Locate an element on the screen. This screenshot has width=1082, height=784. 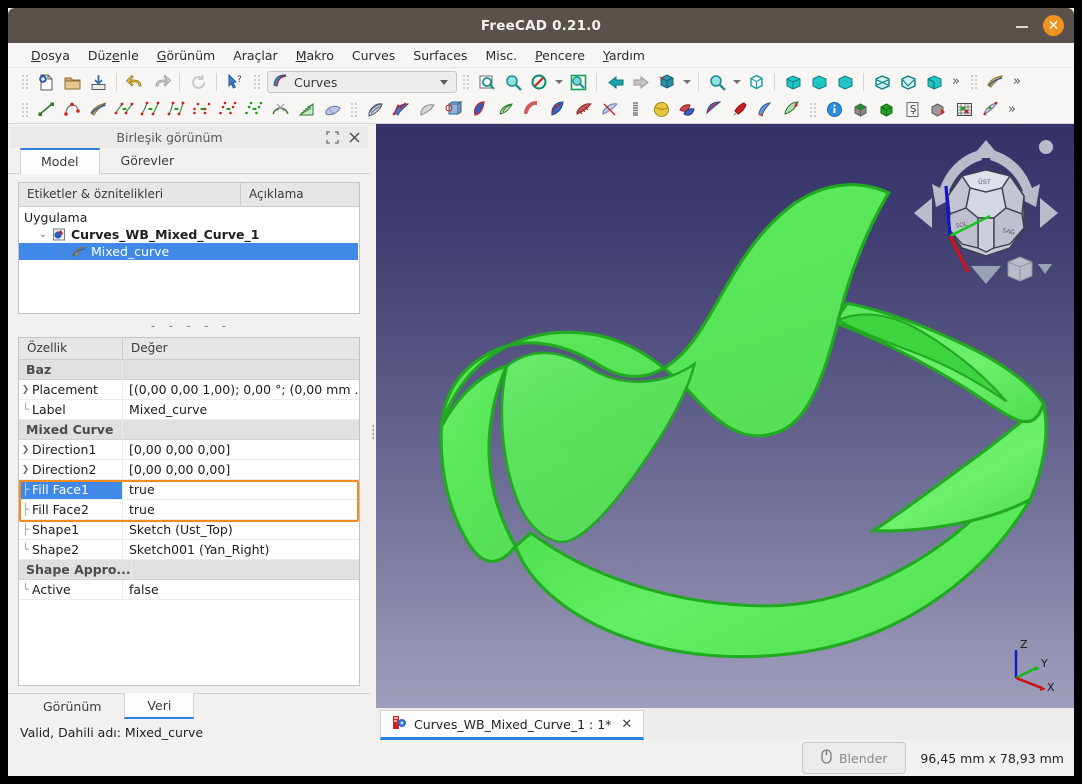
approximate-icon is located at coordinates (202, 110).